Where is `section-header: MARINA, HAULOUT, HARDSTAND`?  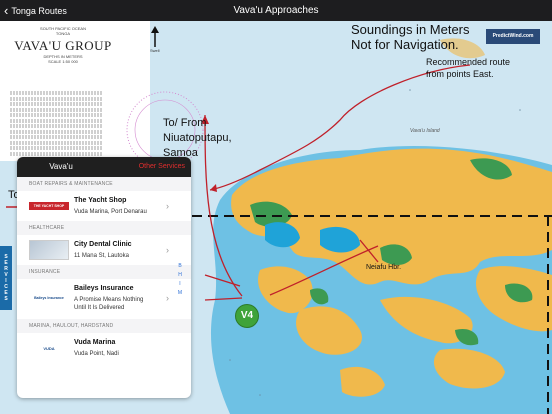 section-header: MARINA, HAULOUT, HARDSTAND is located at coordinates (104, 326).